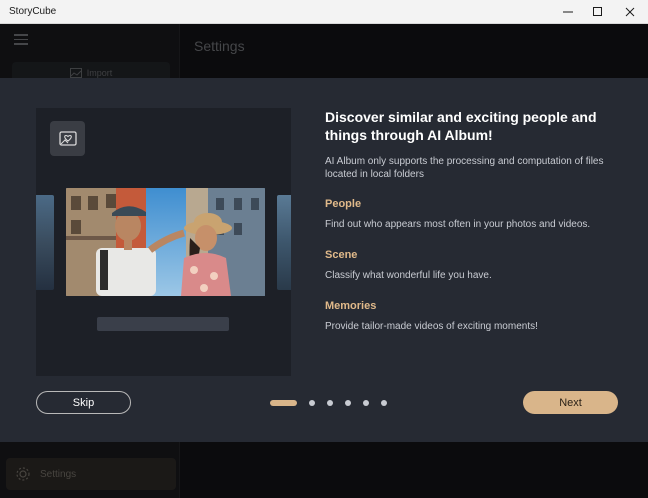 The image size is (648, 498). Describe the element at coordinates (408, 275) in the screenshot. I see `section-desc-scene: Classify what wonderful life you have.` at that location.